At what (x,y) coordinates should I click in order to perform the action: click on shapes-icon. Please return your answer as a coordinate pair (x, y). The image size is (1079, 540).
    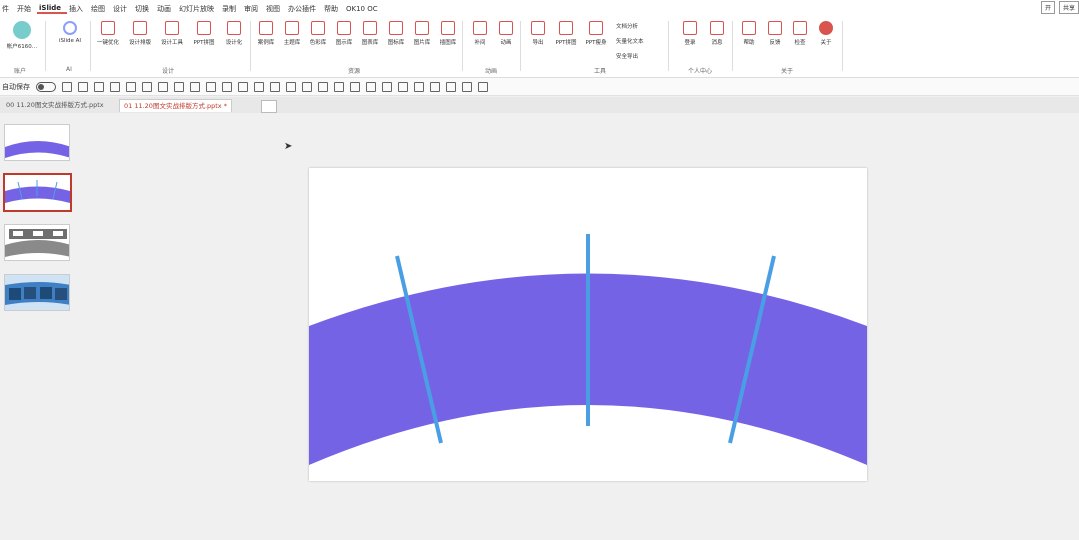
    Looking at the image, I should click on (147, 86).